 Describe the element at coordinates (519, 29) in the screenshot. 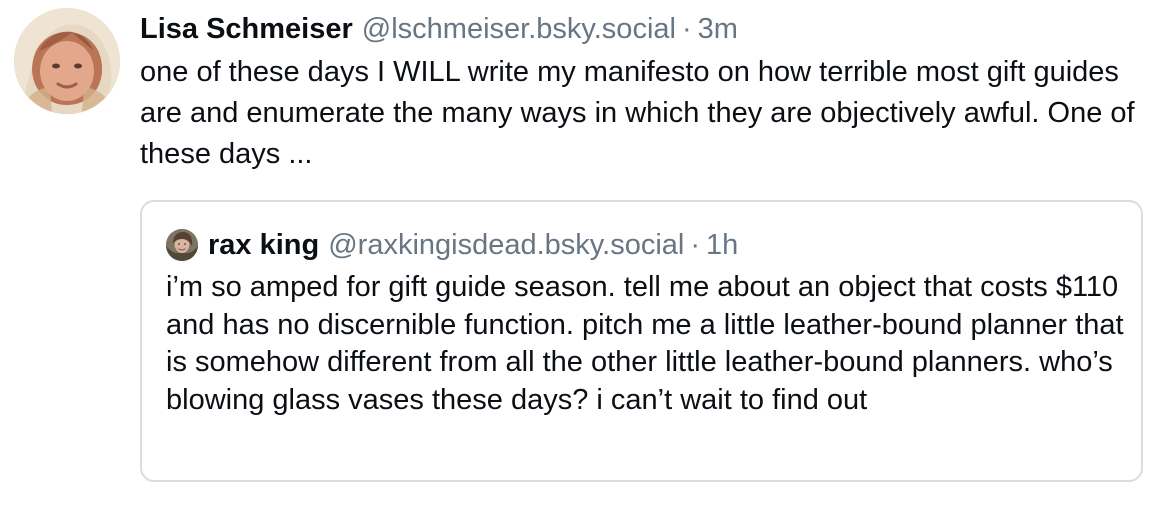

I see `author-handle: @lschmeiser.bsky.social` at that location.